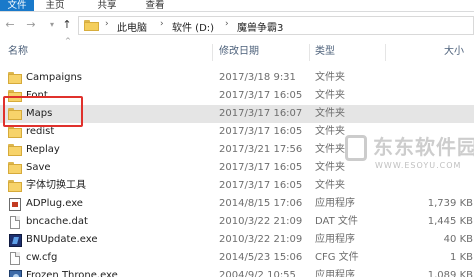 The image size is (474, 277). Describe the element at coordinates (418, 165) in the screenshot. I see `watermark-url: WWW.ESOYU.COM` at that location.